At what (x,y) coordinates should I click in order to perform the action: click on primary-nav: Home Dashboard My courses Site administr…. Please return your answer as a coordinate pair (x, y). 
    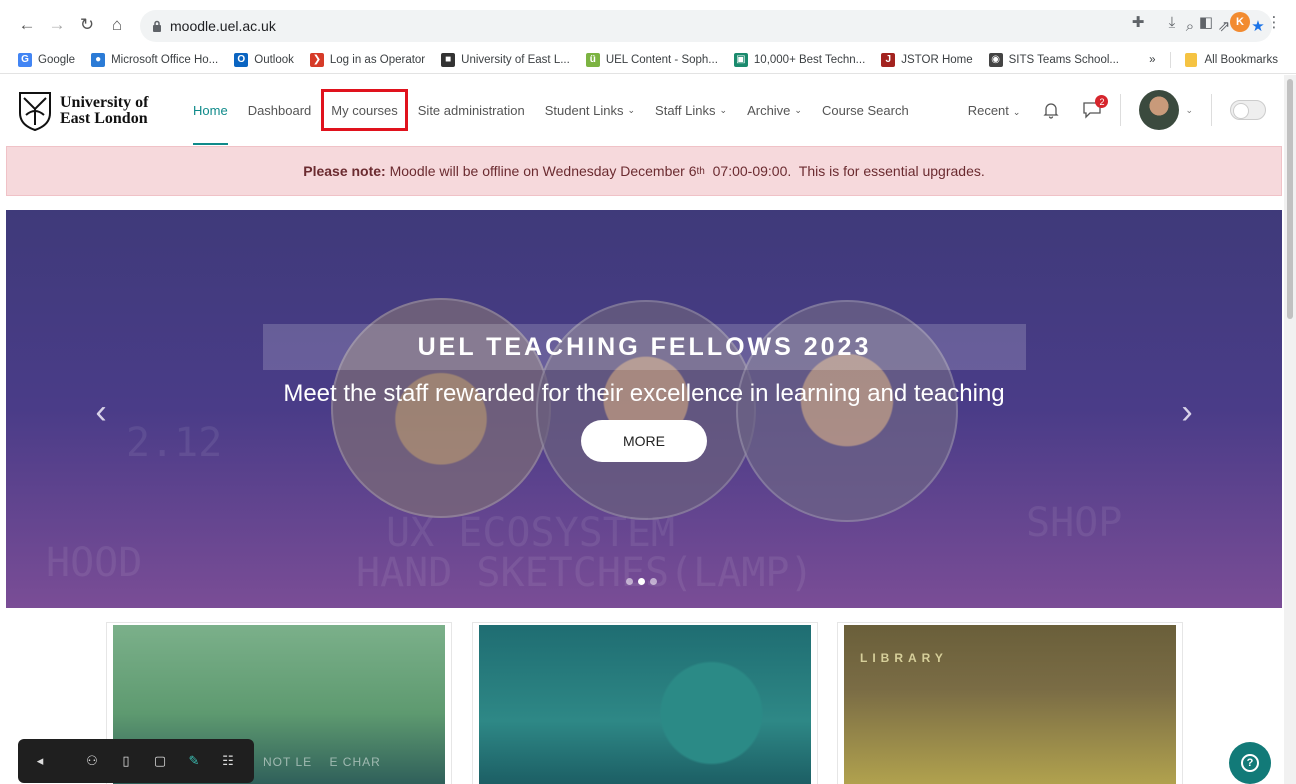
    Looking at the image, I should click on (551, 110).